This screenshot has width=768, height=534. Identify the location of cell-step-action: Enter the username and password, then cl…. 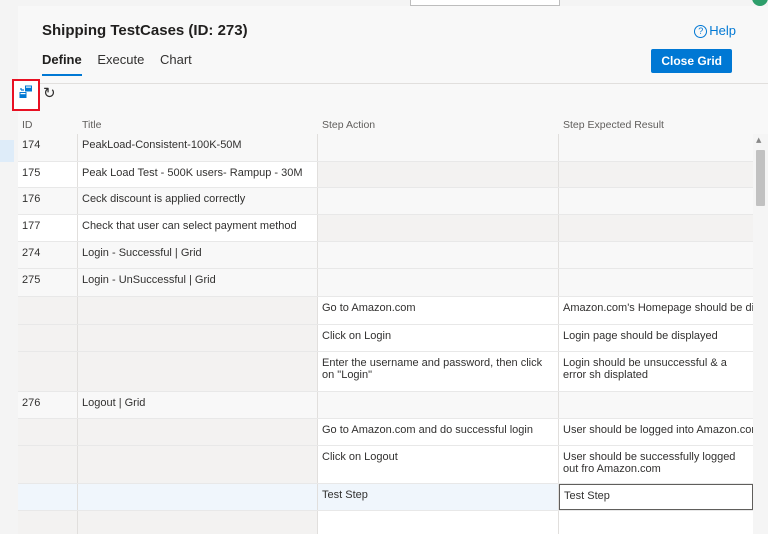
(438, 371).